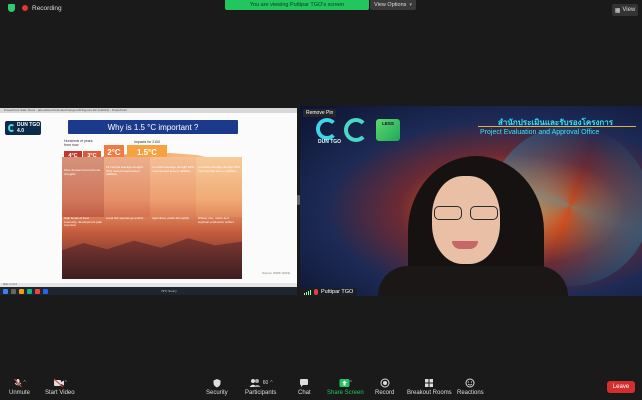  What do you see at coordinates (83, 187) in the screenshot?
I see `column-4c` at bounding box center [83, 187].